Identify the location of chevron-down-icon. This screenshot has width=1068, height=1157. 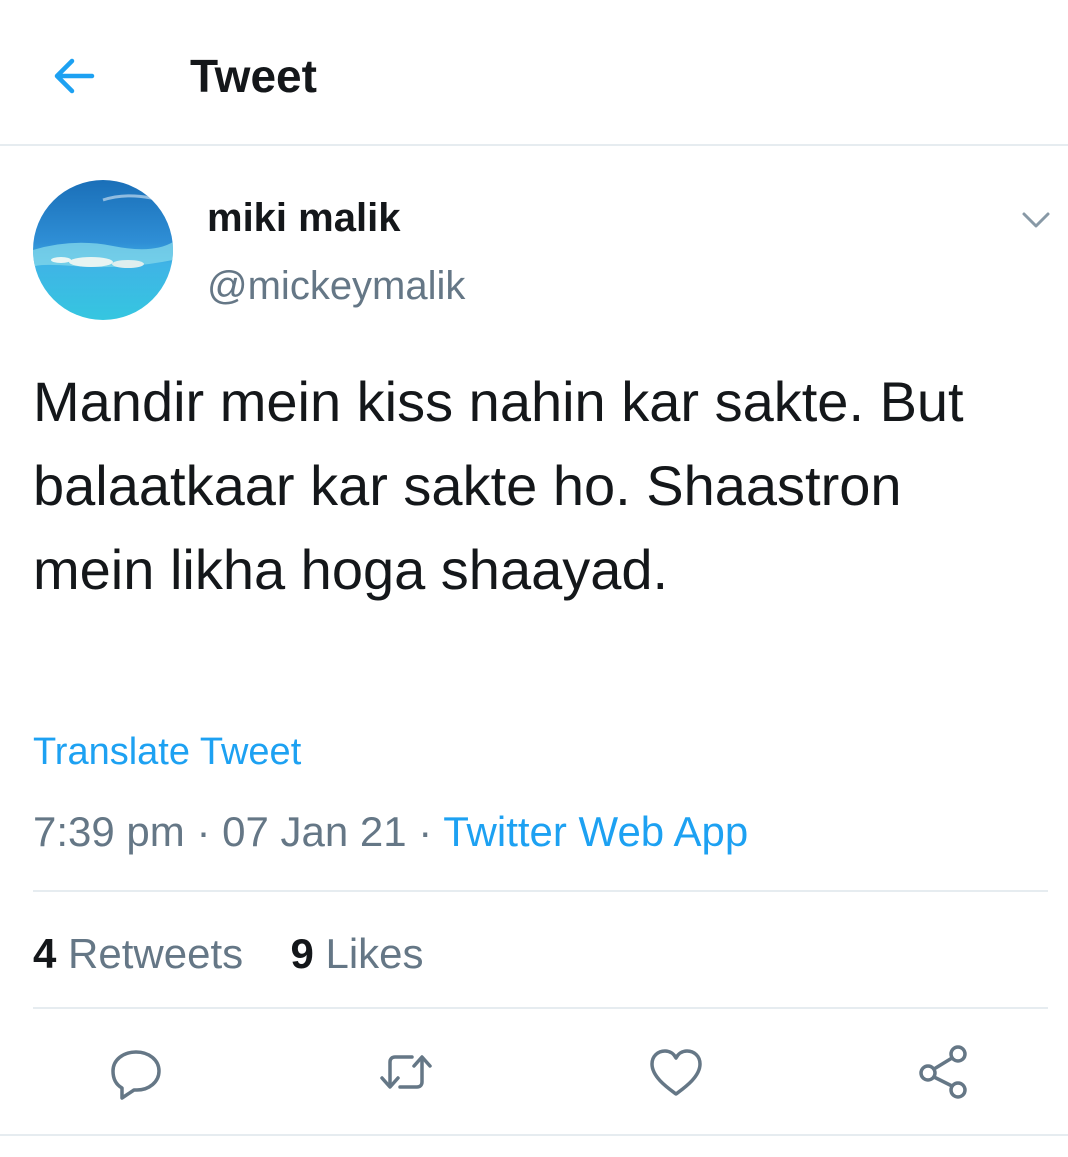
(1036, 220).